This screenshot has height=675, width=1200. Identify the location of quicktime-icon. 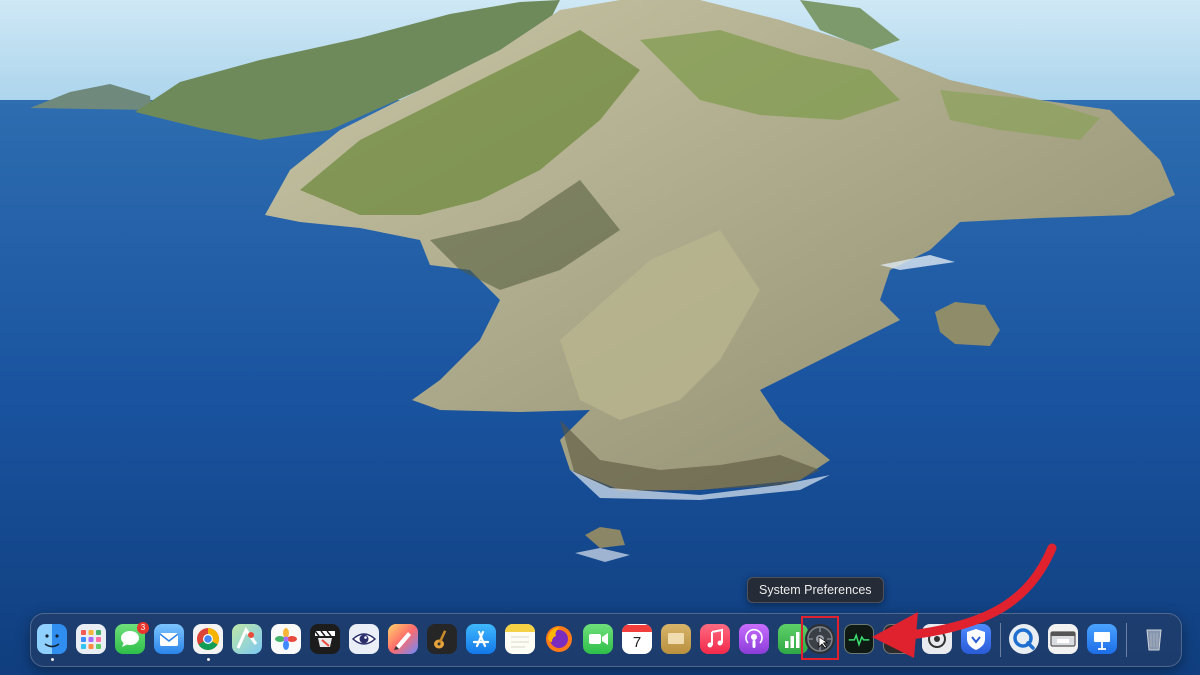
(1024, 639).